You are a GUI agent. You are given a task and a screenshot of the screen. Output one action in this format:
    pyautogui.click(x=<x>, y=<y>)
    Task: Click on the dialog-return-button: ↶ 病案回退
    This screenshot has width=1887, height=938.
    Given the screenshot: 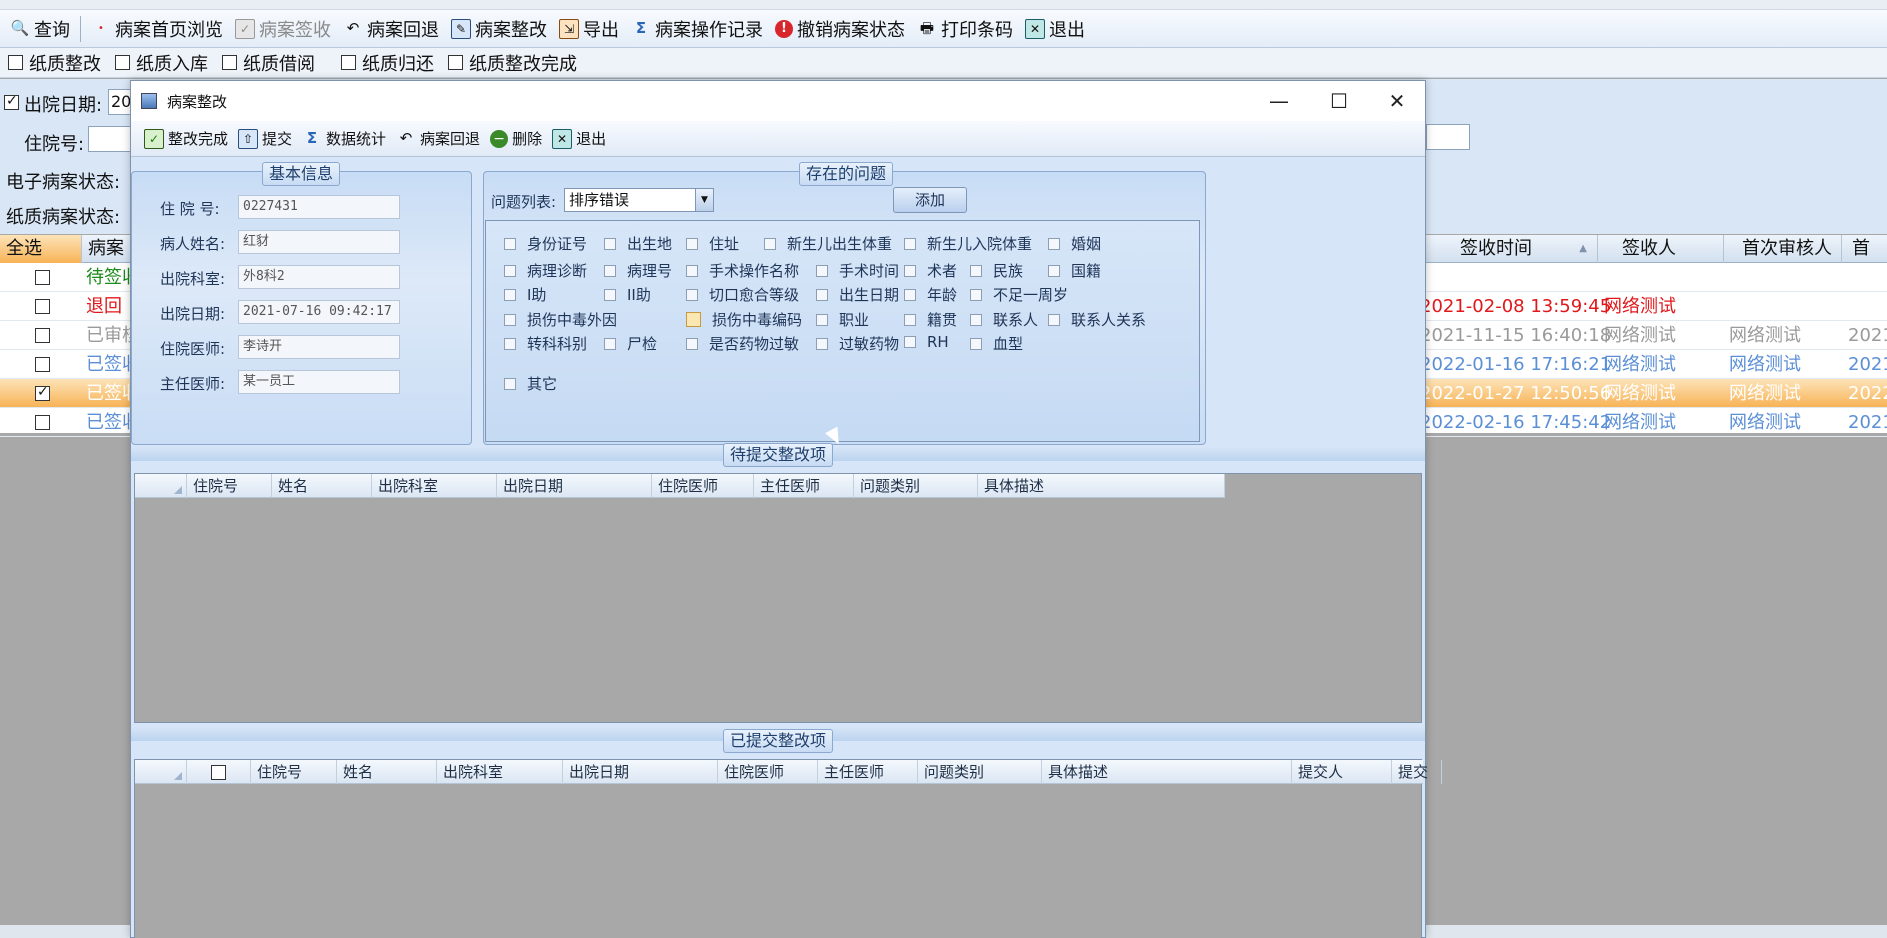 What is the action you would take?
    pyautogui.click(x=438, y=139)
    